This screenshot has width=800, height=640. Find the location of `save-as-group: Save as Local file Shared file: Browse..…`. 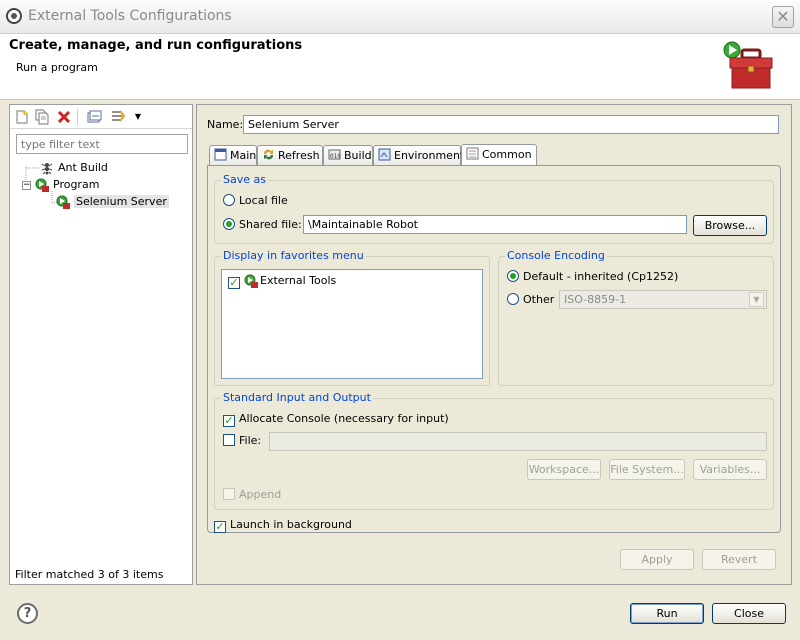

save-as-group: Save as Local file Shared file: Browse..… is located at coordinates (494, 208).